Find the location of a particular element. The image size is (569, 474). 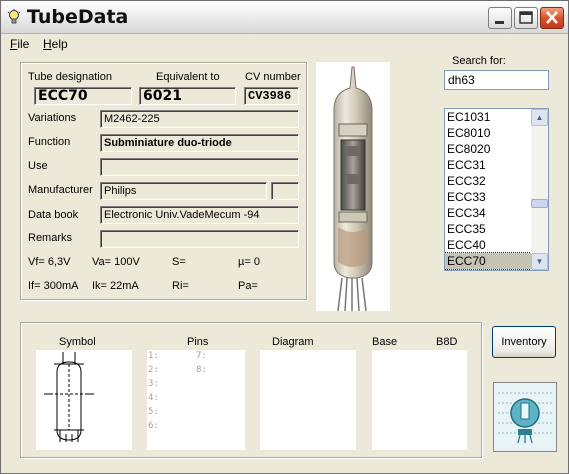

scroll-thumb is located at coordinates (539, 203).